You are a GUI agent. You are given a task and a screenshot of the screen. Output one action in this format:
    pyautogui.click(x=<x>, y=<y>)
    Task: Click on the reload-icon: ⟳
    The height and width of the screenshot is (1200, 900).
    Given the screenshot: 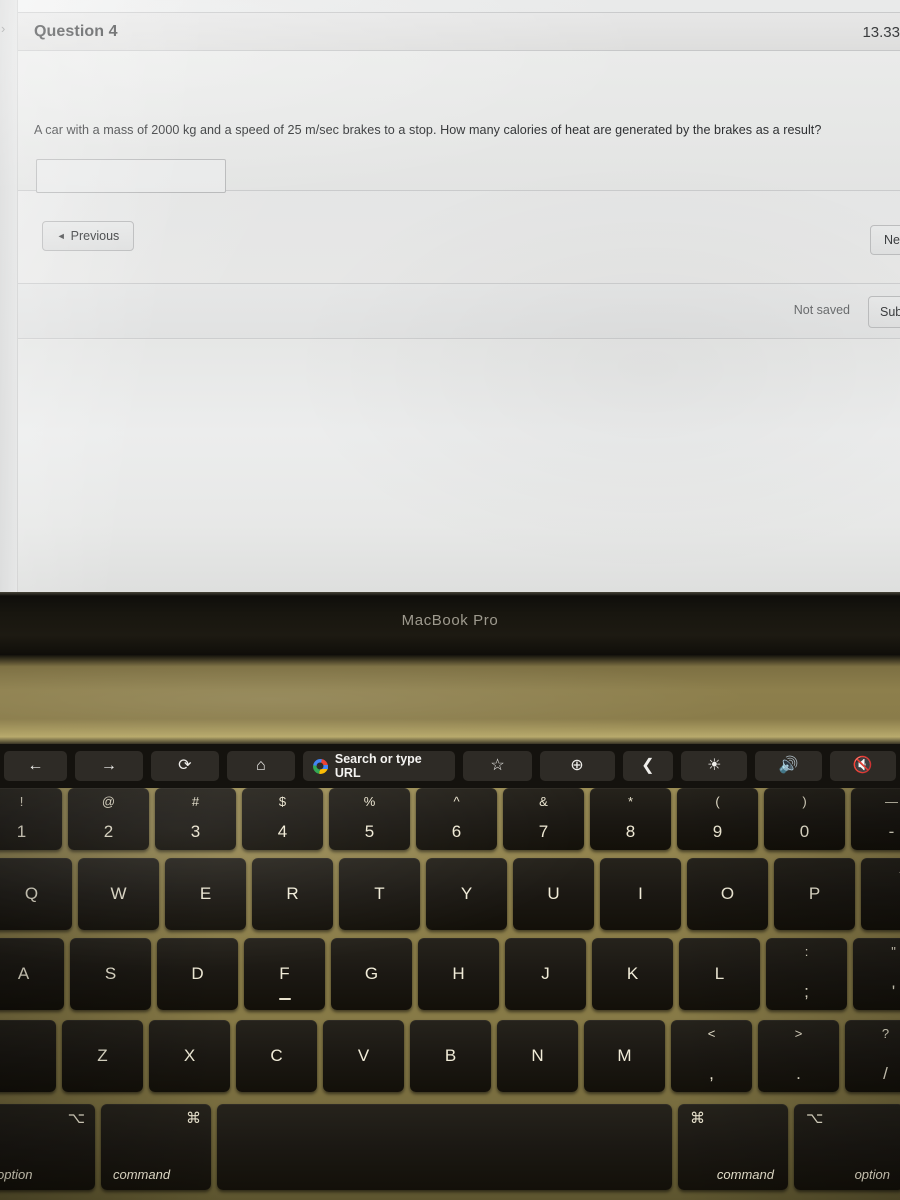 What is the action you would take?
    pyautogui.click(x=185, y=765)
    